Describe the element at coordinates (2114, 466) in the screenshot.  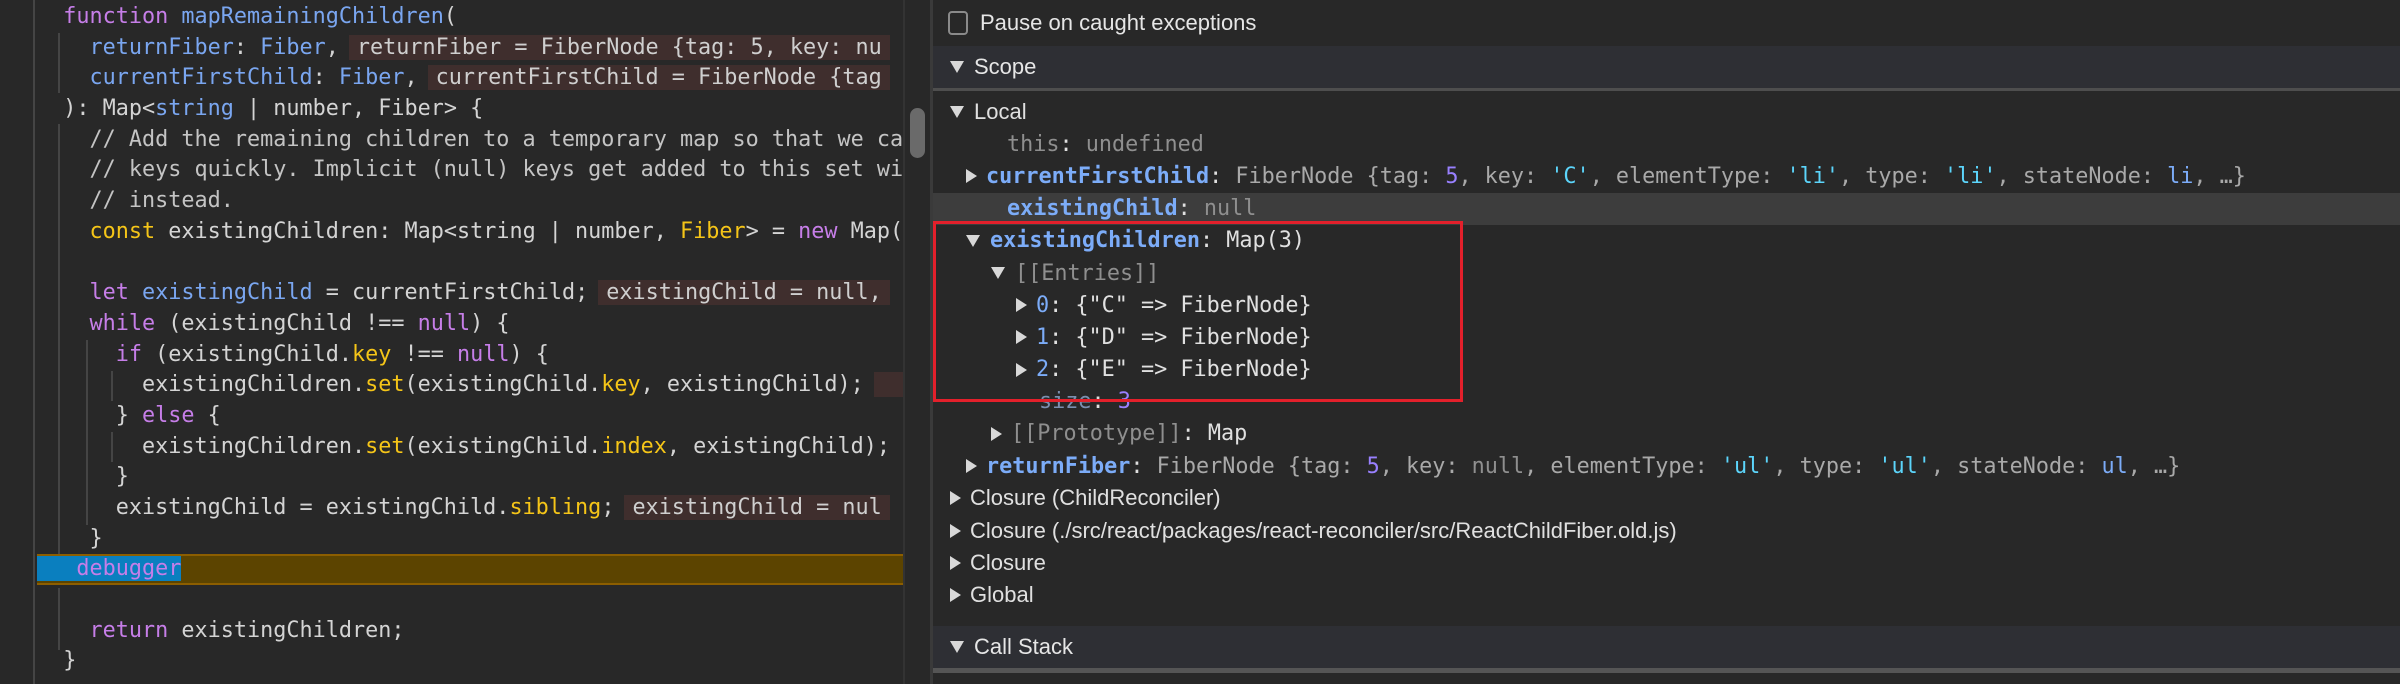
I see `property-value: ul` at that location.